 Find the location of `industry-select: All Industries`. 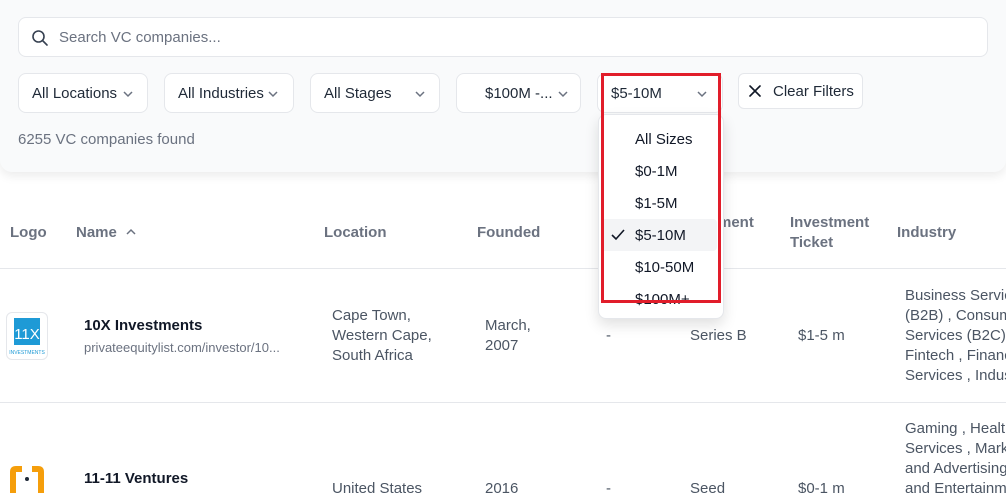

industry-select: All Industries is located at coordinates (229, 93).